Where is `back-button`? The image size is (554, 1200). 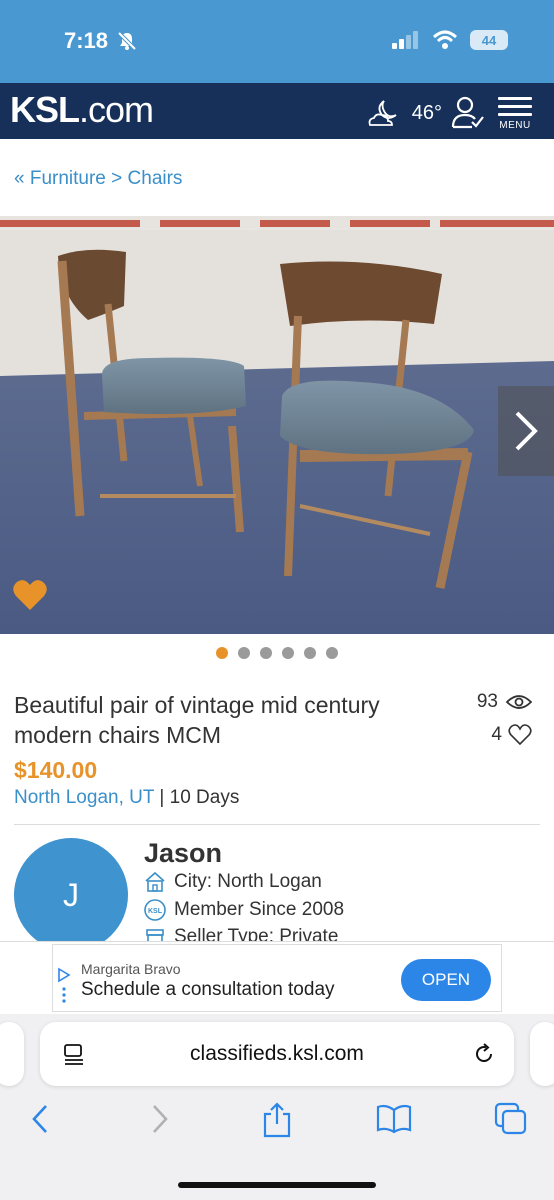 back-button is located at coordinates (40, 1121).